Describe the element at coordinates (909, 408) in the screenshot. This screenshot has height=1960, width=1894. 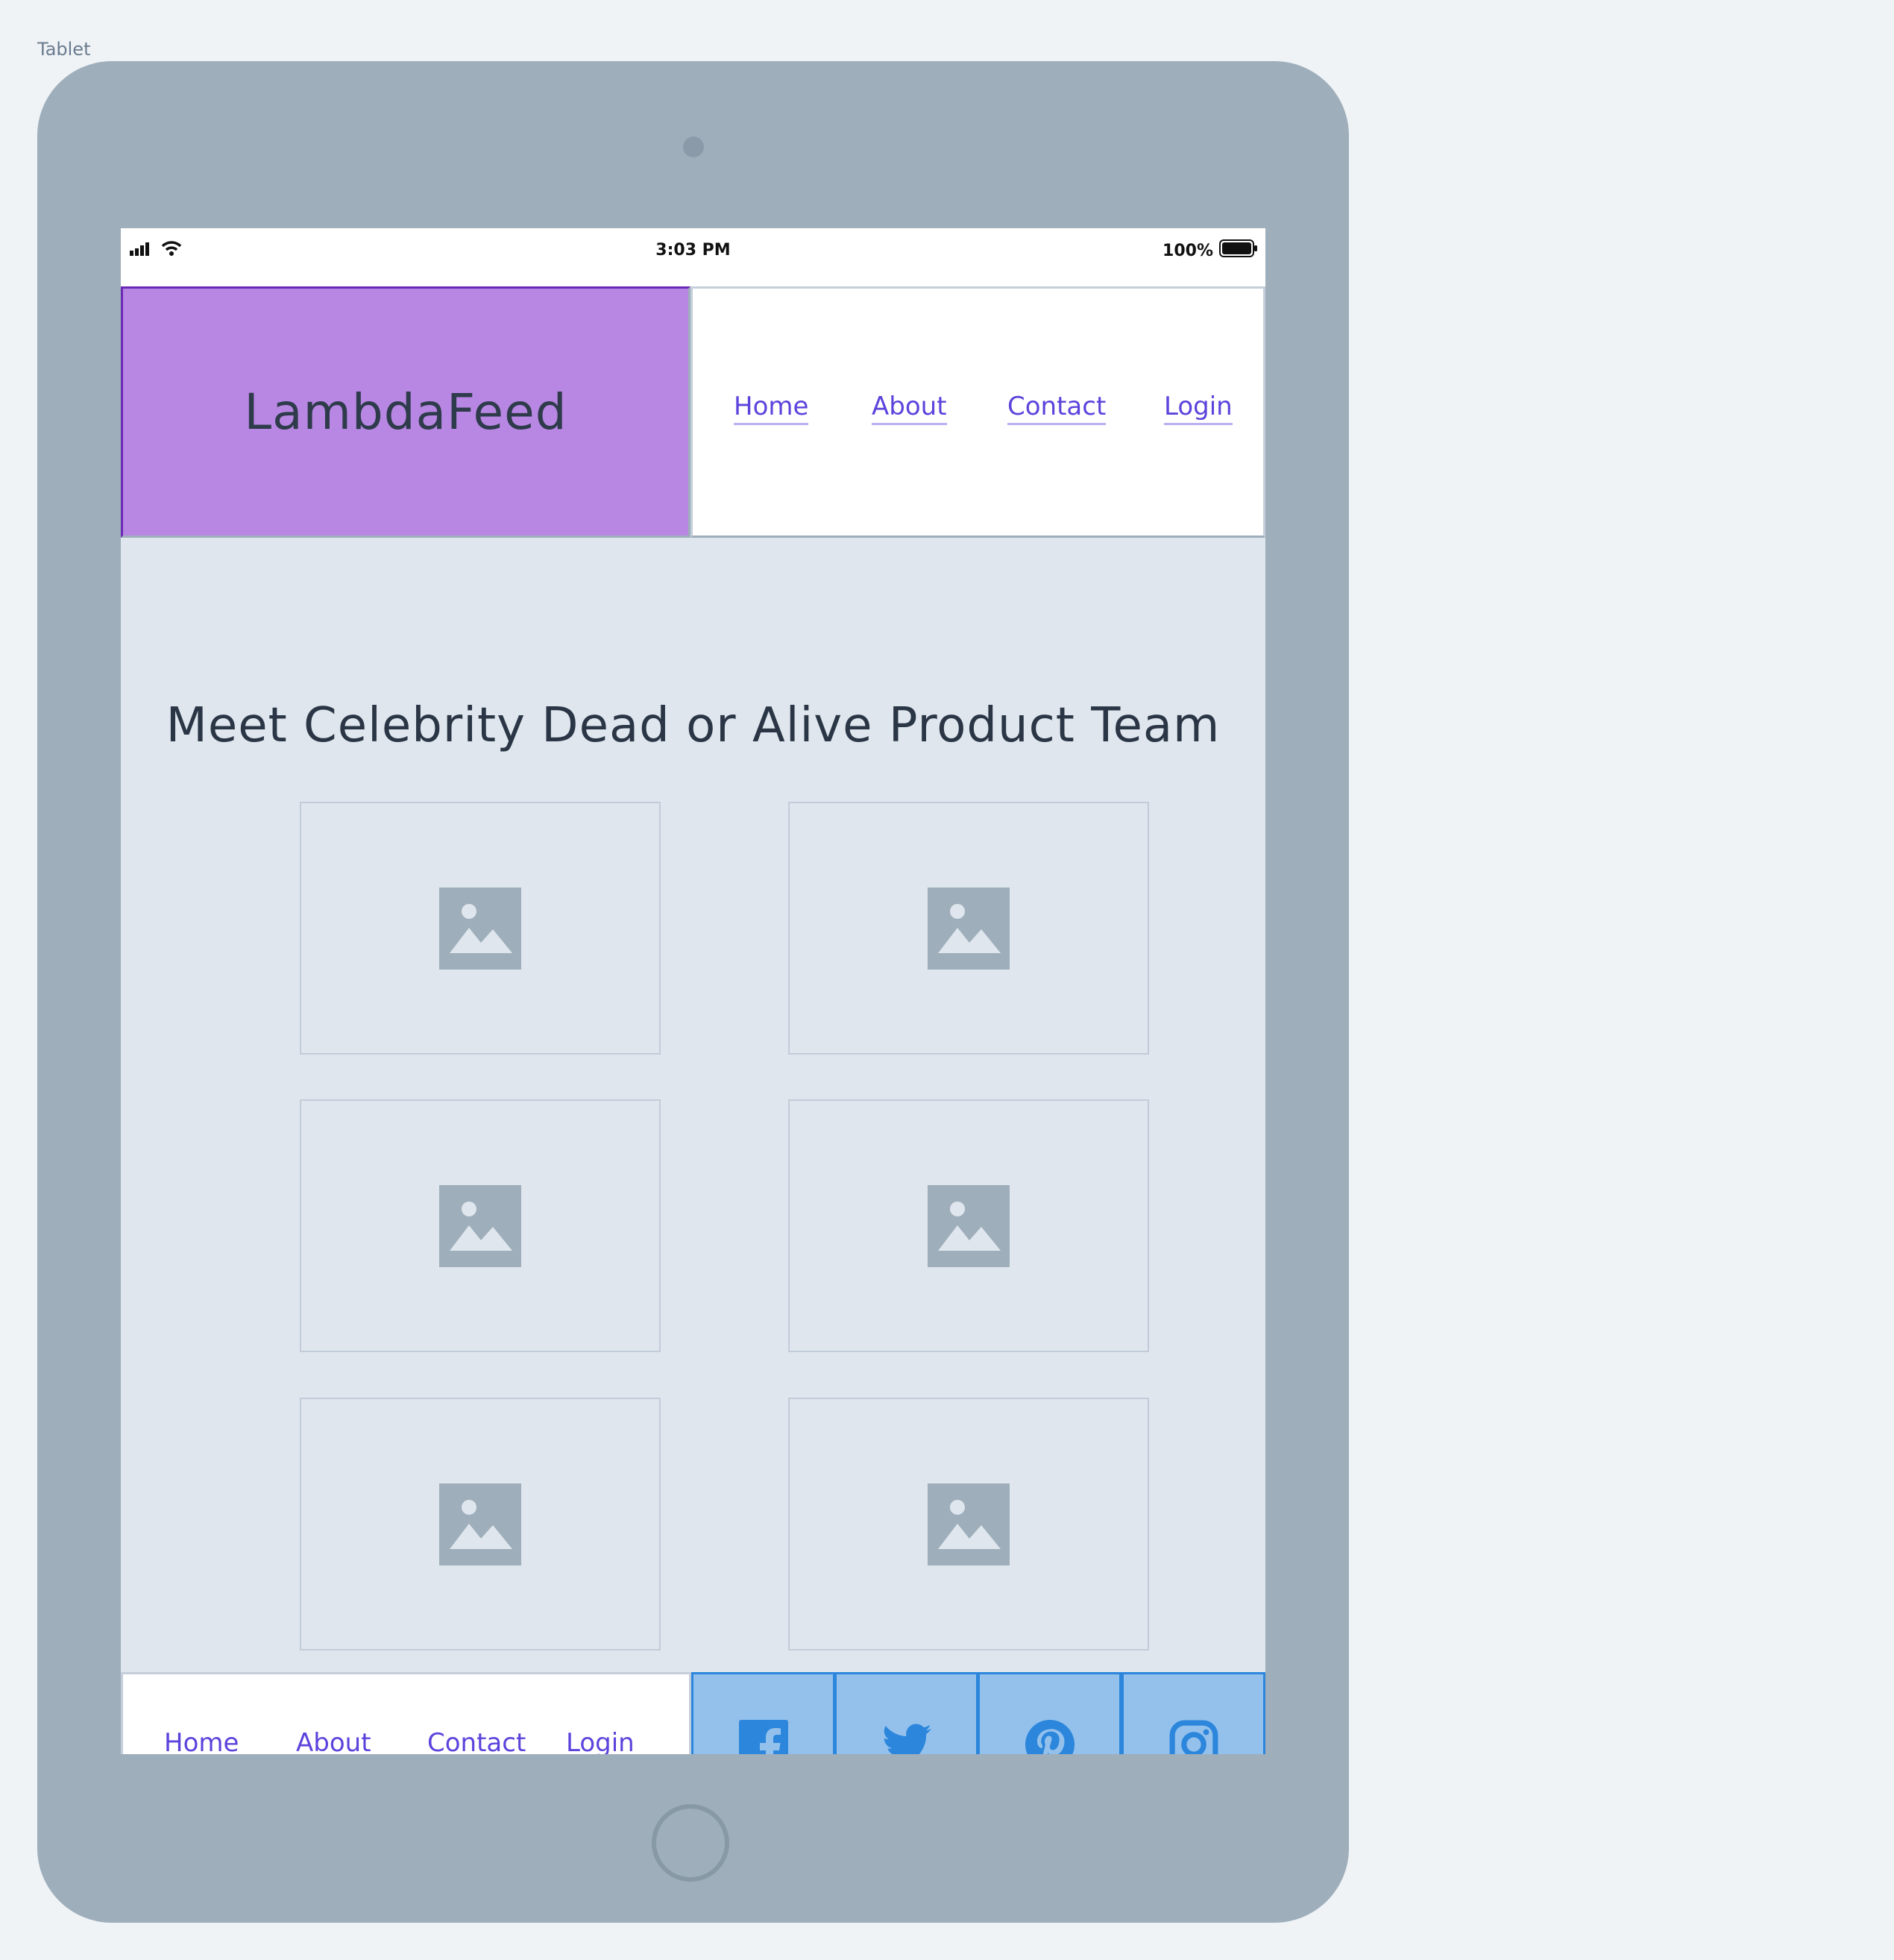
I see `nav-link-about: About` at that location.